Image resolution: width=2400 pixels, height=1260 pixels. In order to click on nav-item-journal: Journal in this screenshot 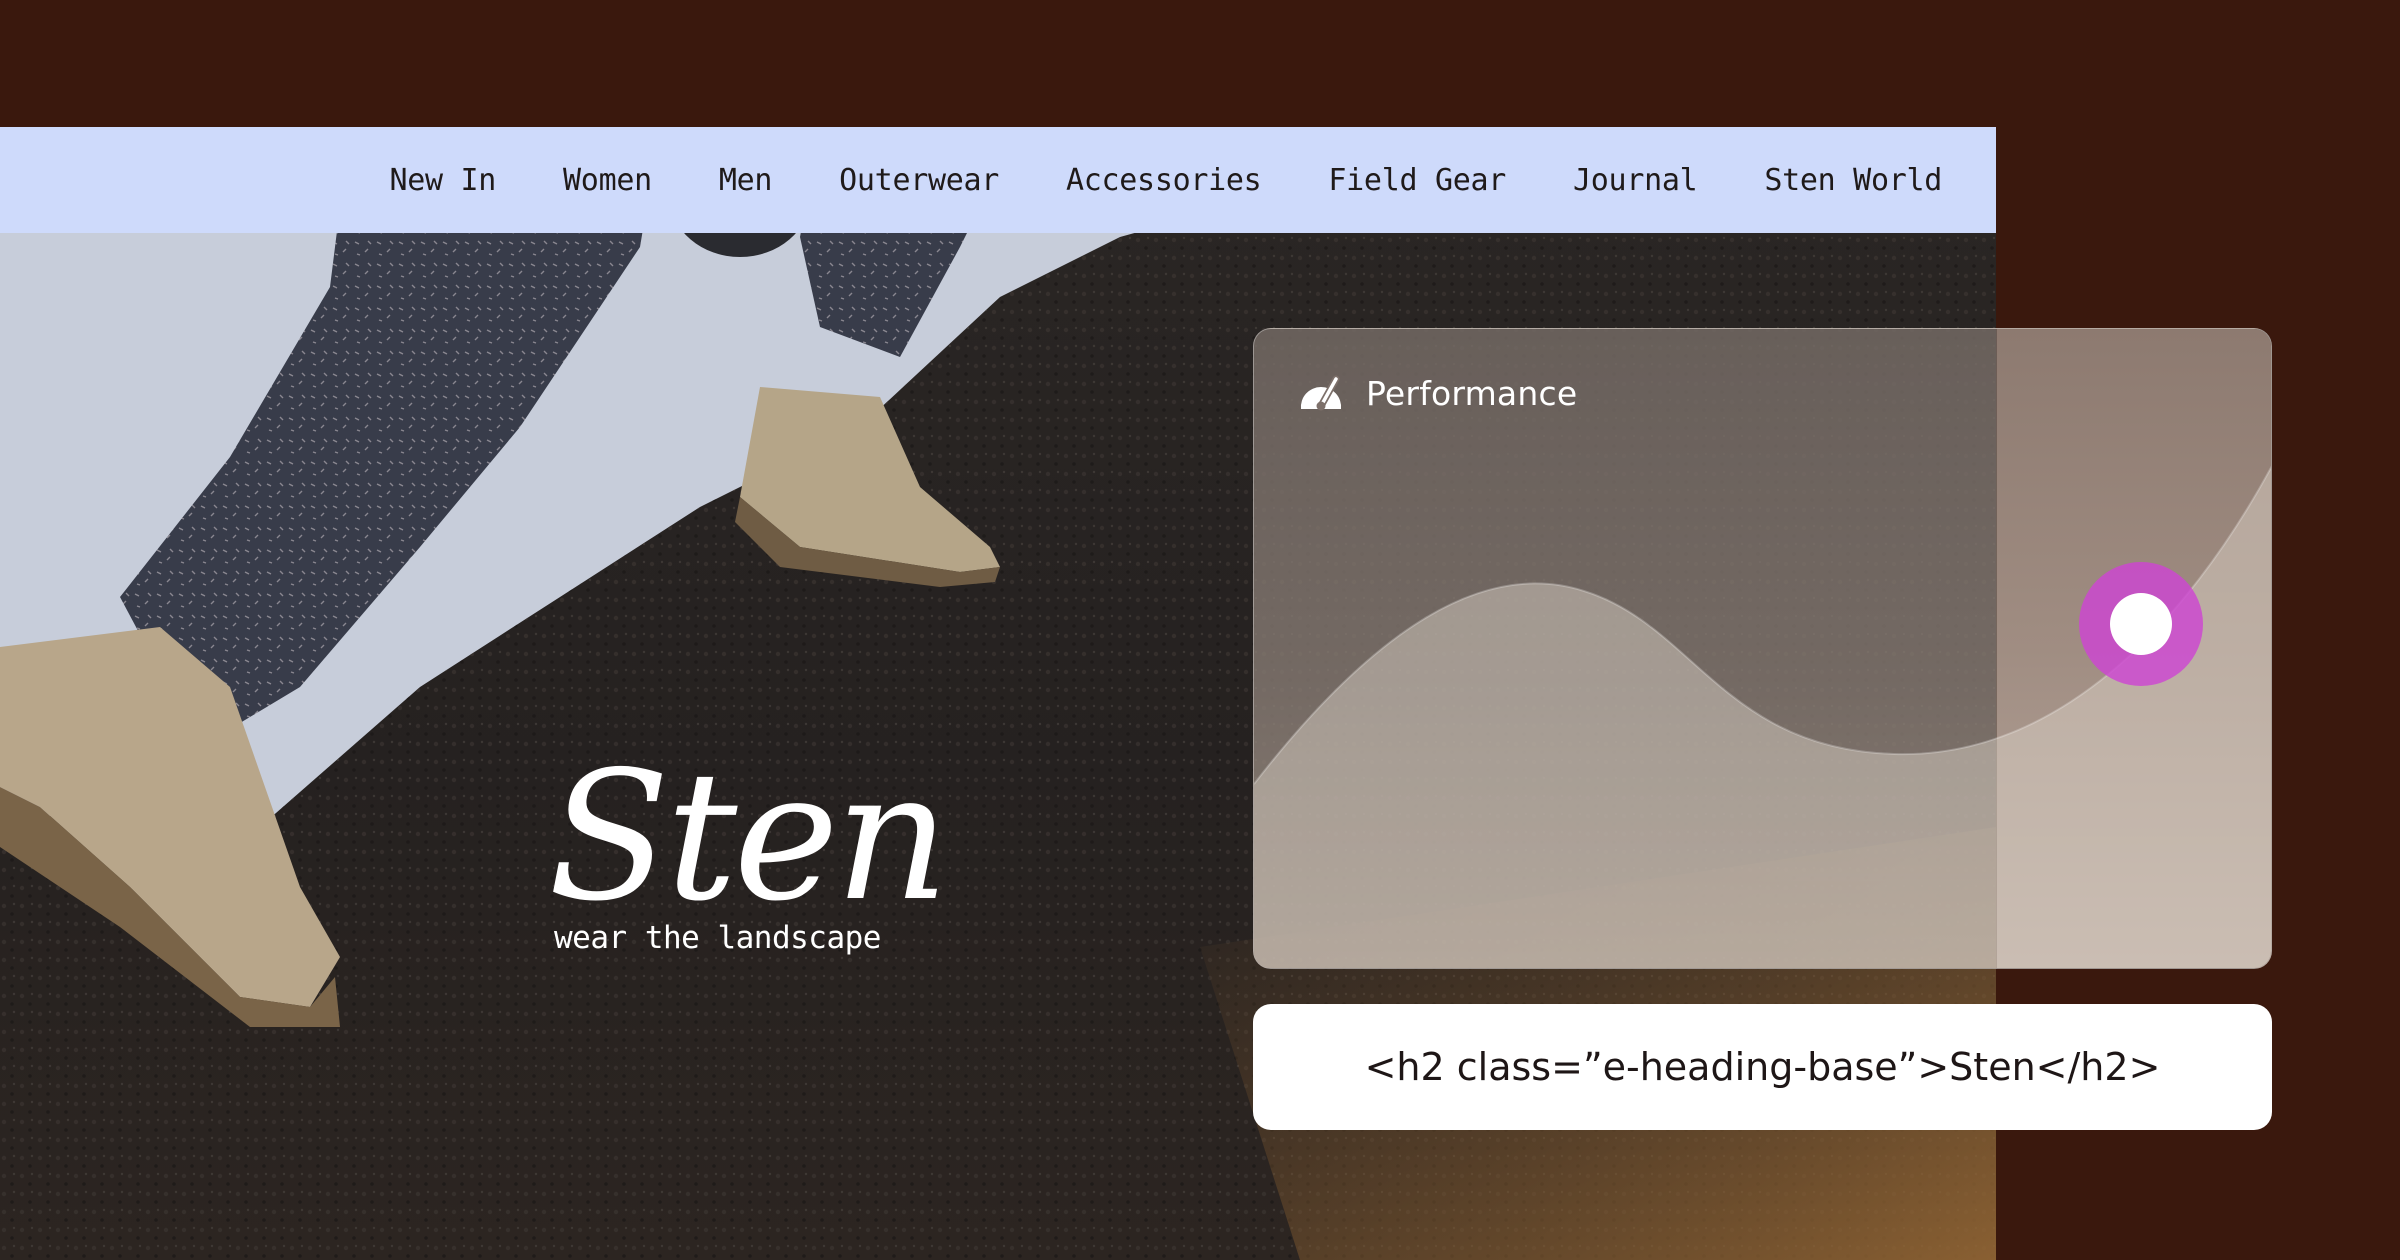, I will do `click(1635, 180)`.